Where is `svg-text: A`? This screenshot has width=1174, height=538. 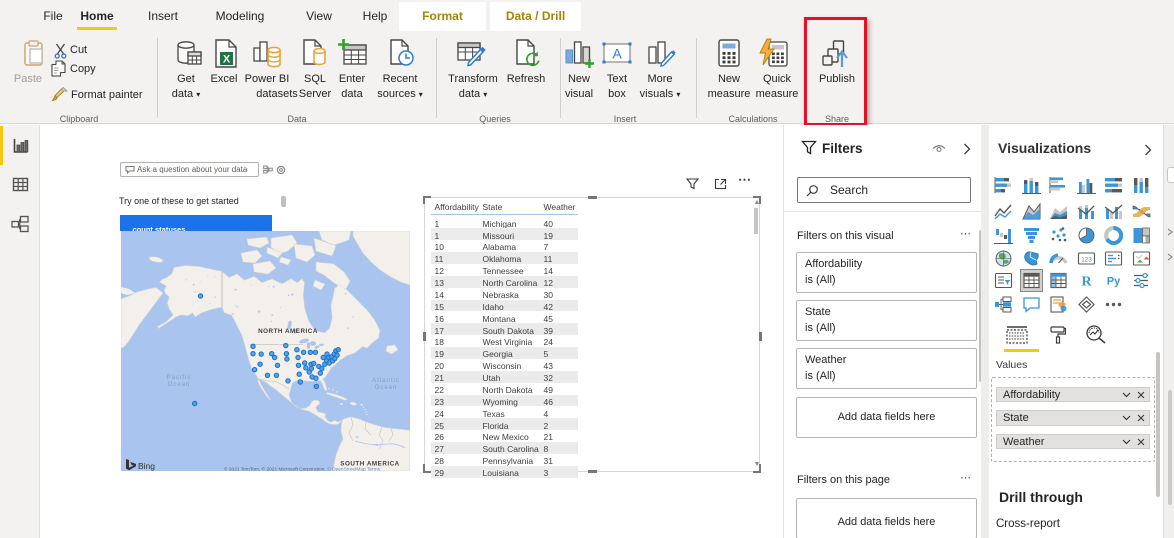 svg-text: A is located at coordinates (617, 54).